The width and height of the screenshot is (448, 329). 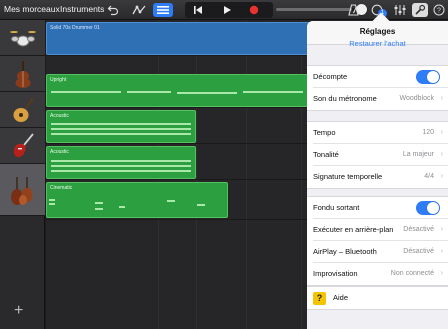 What do you see at coordinates (380, 77) in the screenshot?
I see `count-in-row: Décompte` at bounding box center [380, 77].